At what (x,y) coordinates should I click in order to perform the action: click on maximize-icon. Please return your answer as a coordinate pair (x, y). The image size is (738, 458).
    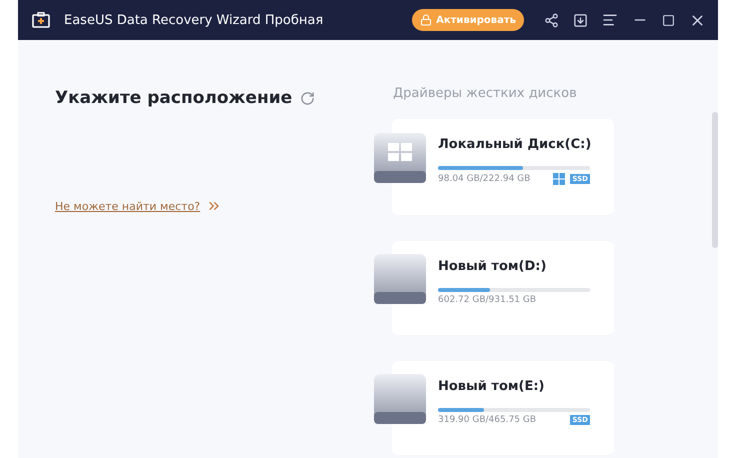
    Looking at the image, I should click on (668, 20).